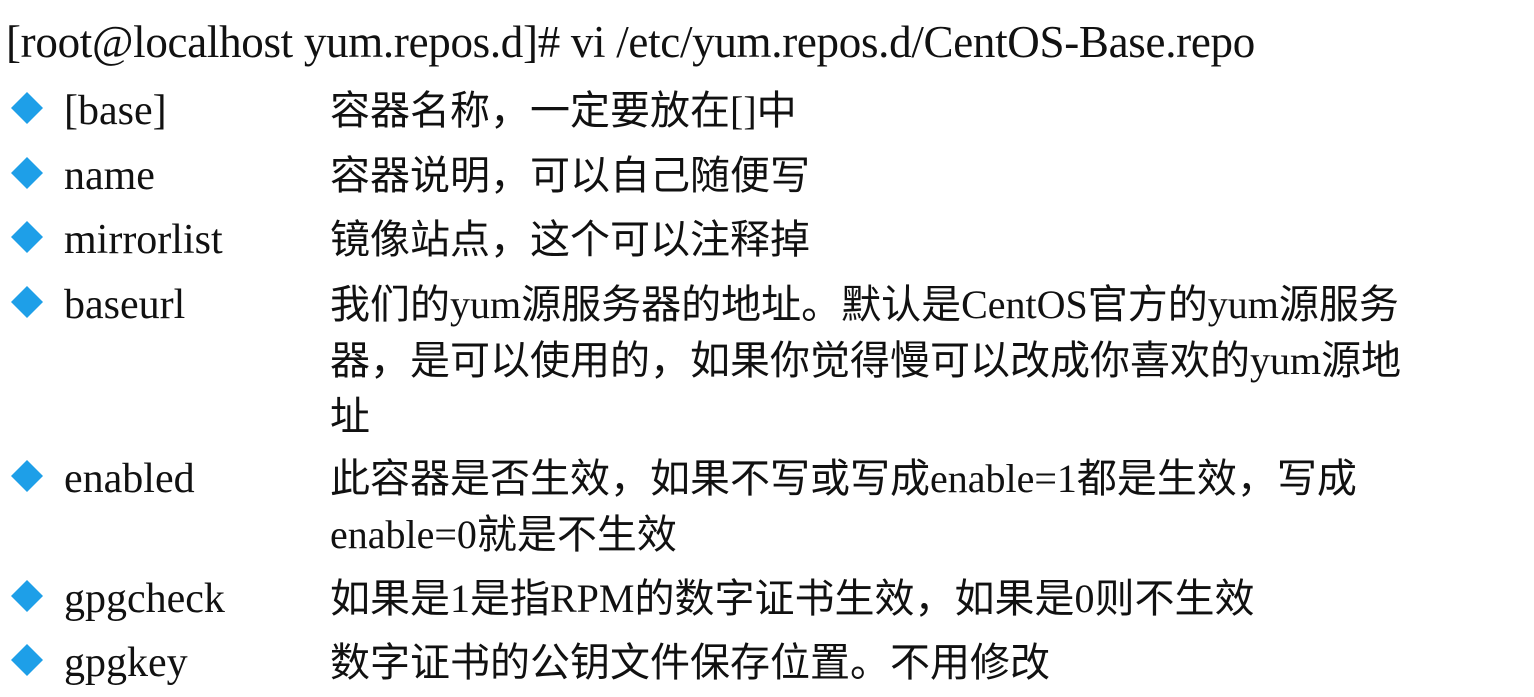 The width and height of the screenshot is (1534, 697). Describe the element at coordinates (125, 305) in the screenshot. I see `term-baseurl: baseurl` at that location.